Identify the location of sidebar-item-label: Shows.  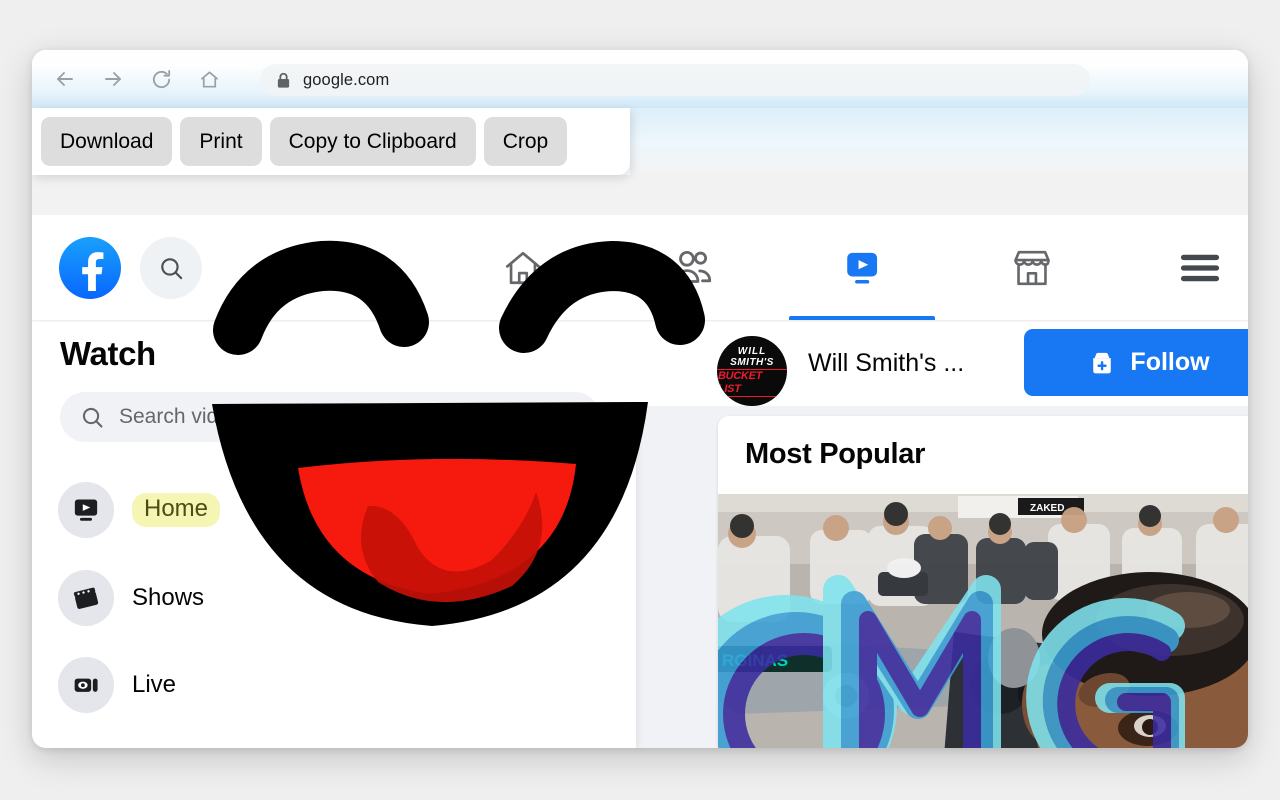
(168, 597).